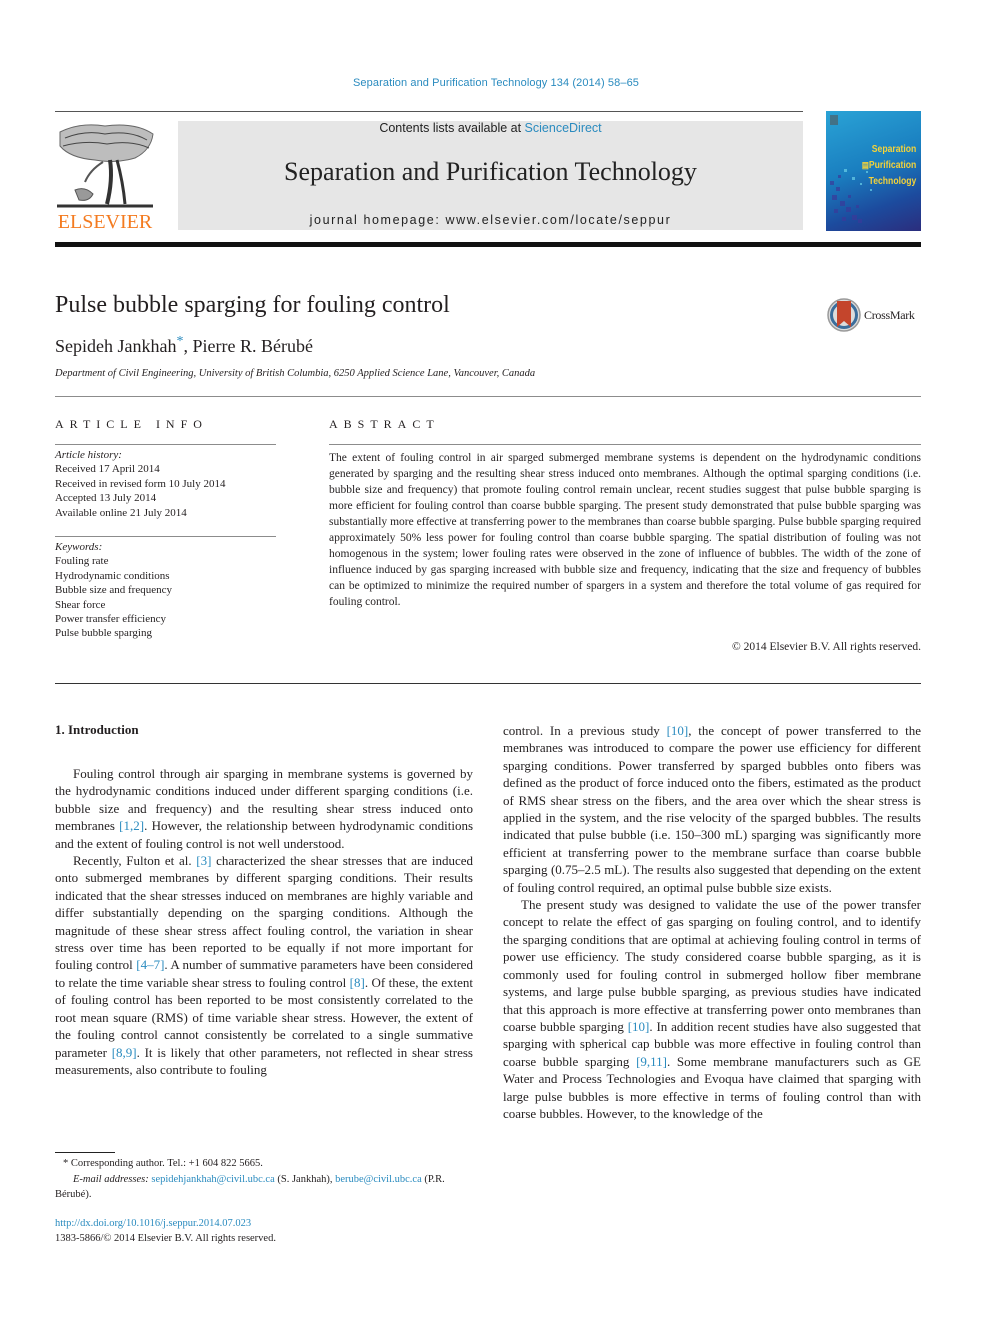 Image resolution: width=992 pixels, height=1323 pixels. I want to click on cover-title-line: Separation, so click(893, 149).